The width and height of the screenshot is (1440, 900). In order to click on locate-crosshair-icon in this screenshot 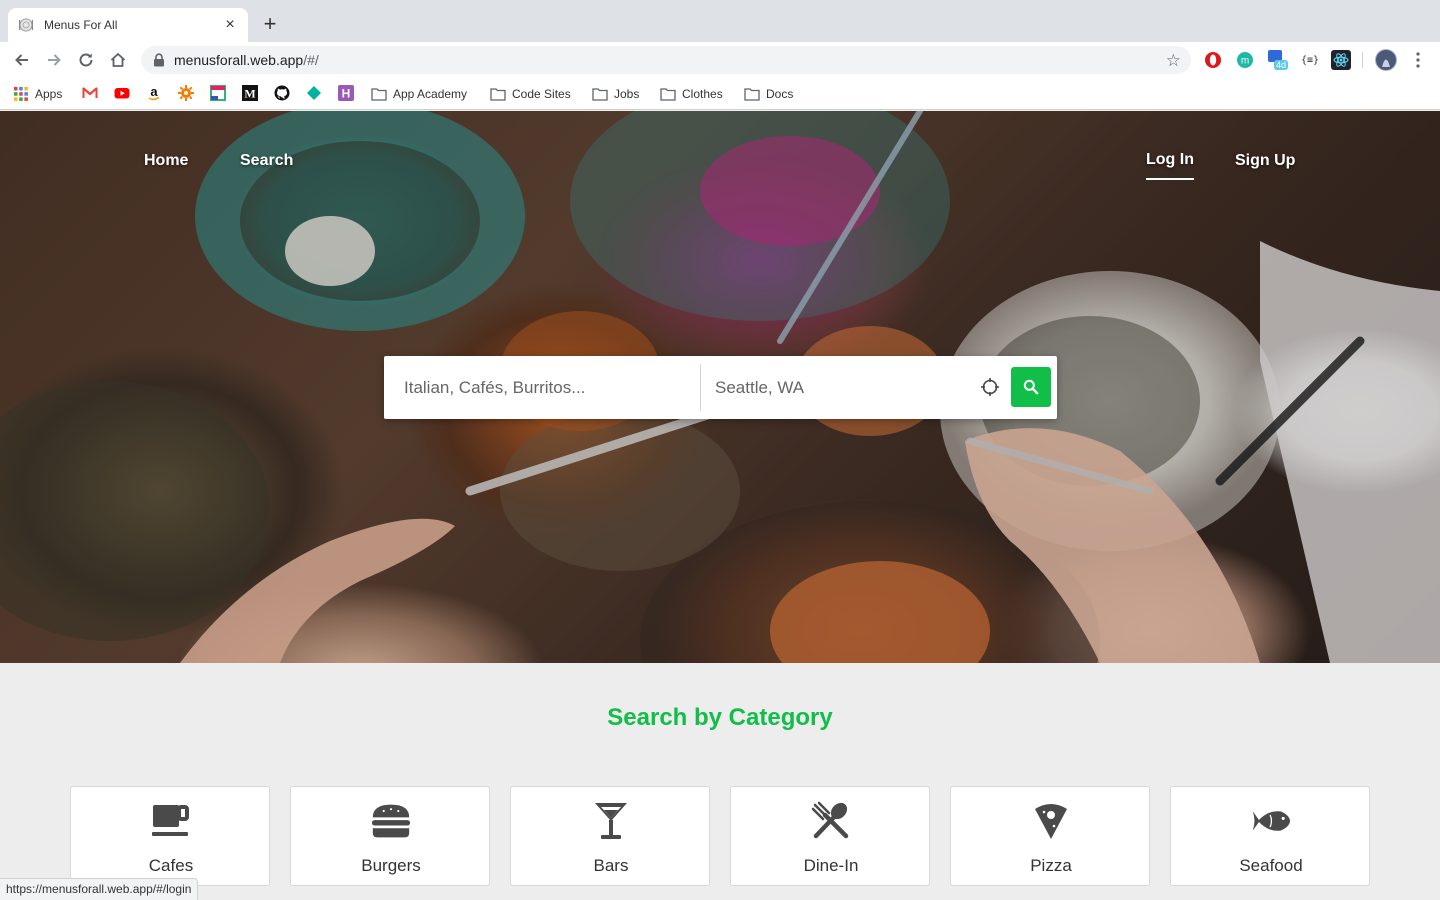, I will do `click(990, 387)`.